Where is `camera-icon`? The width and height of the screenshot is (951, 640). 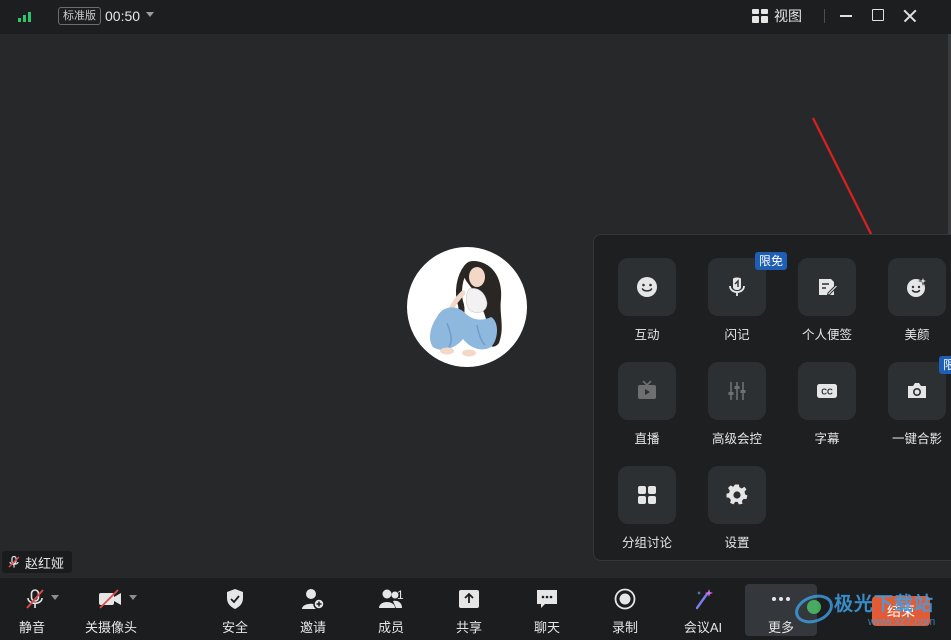
camera-icon is located at coordinates (917, 390).